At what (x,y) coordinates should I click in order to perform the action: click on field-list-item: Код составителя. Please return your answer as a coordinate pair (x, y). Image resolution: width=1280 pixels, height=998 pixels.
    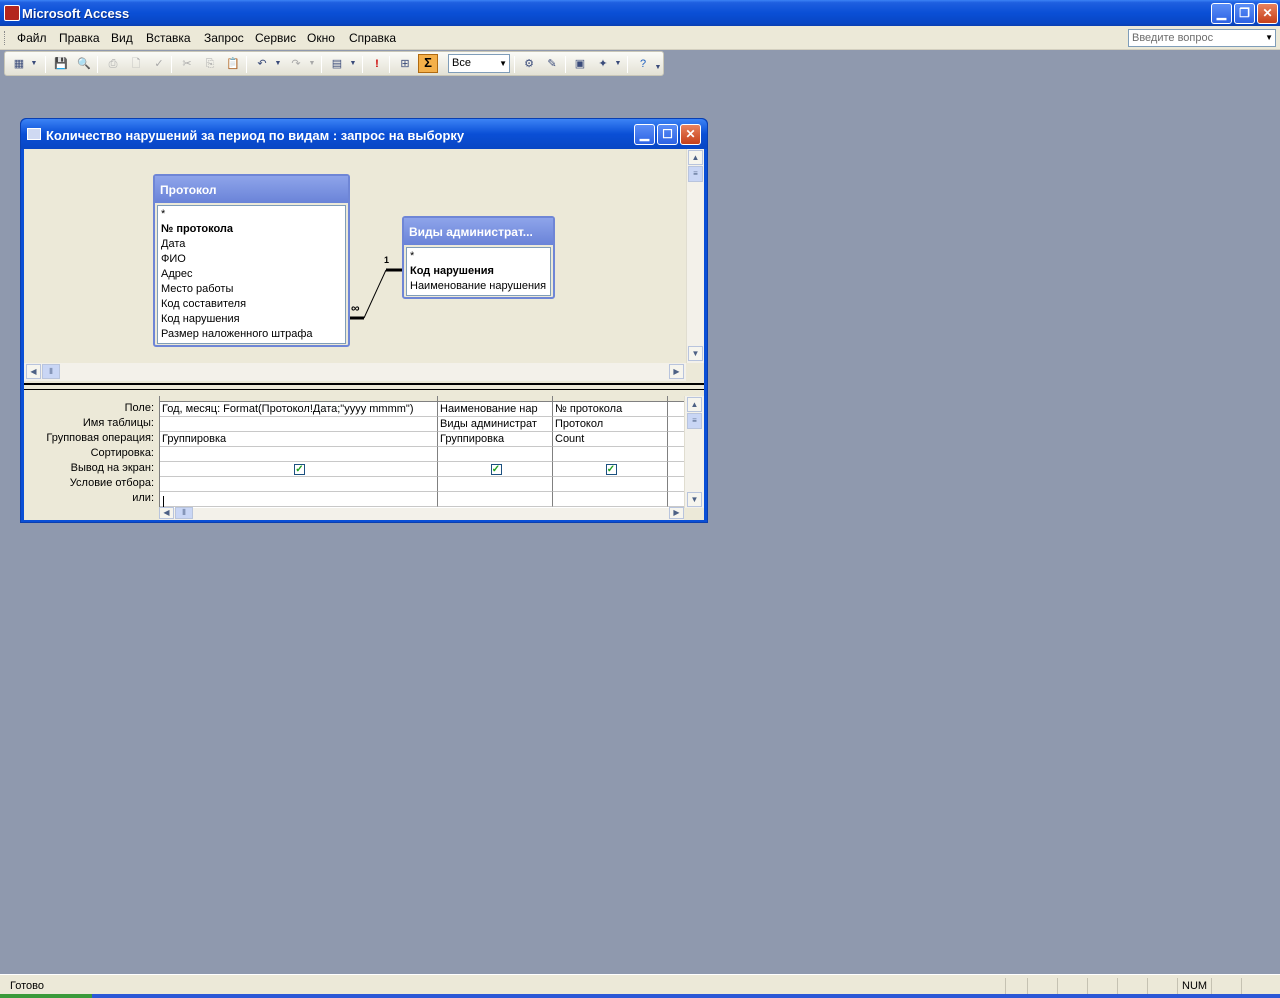
    Looking at the image, I should click on (251, 304).